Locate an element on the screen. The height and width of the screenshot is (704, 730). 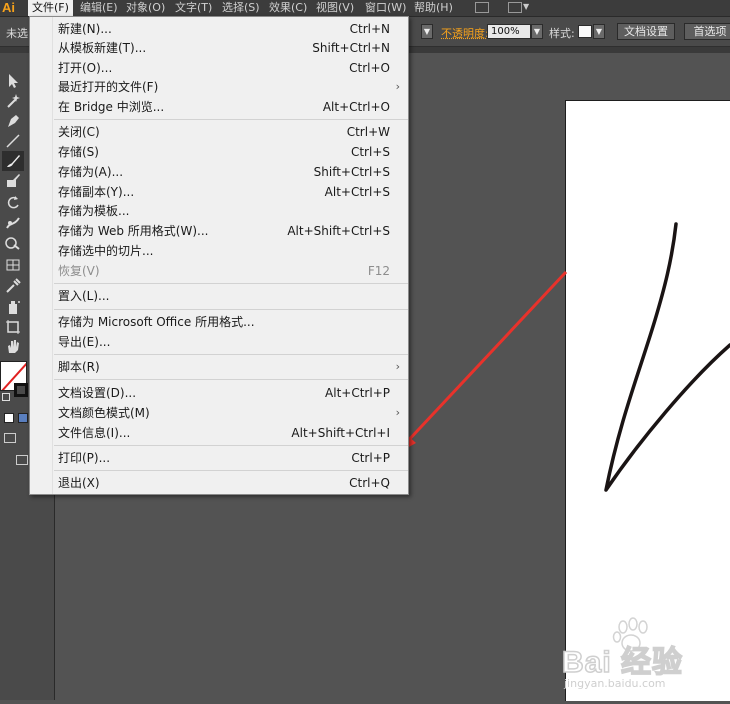
menu-window: 窗口(W) is located at coordinates (385, 8).